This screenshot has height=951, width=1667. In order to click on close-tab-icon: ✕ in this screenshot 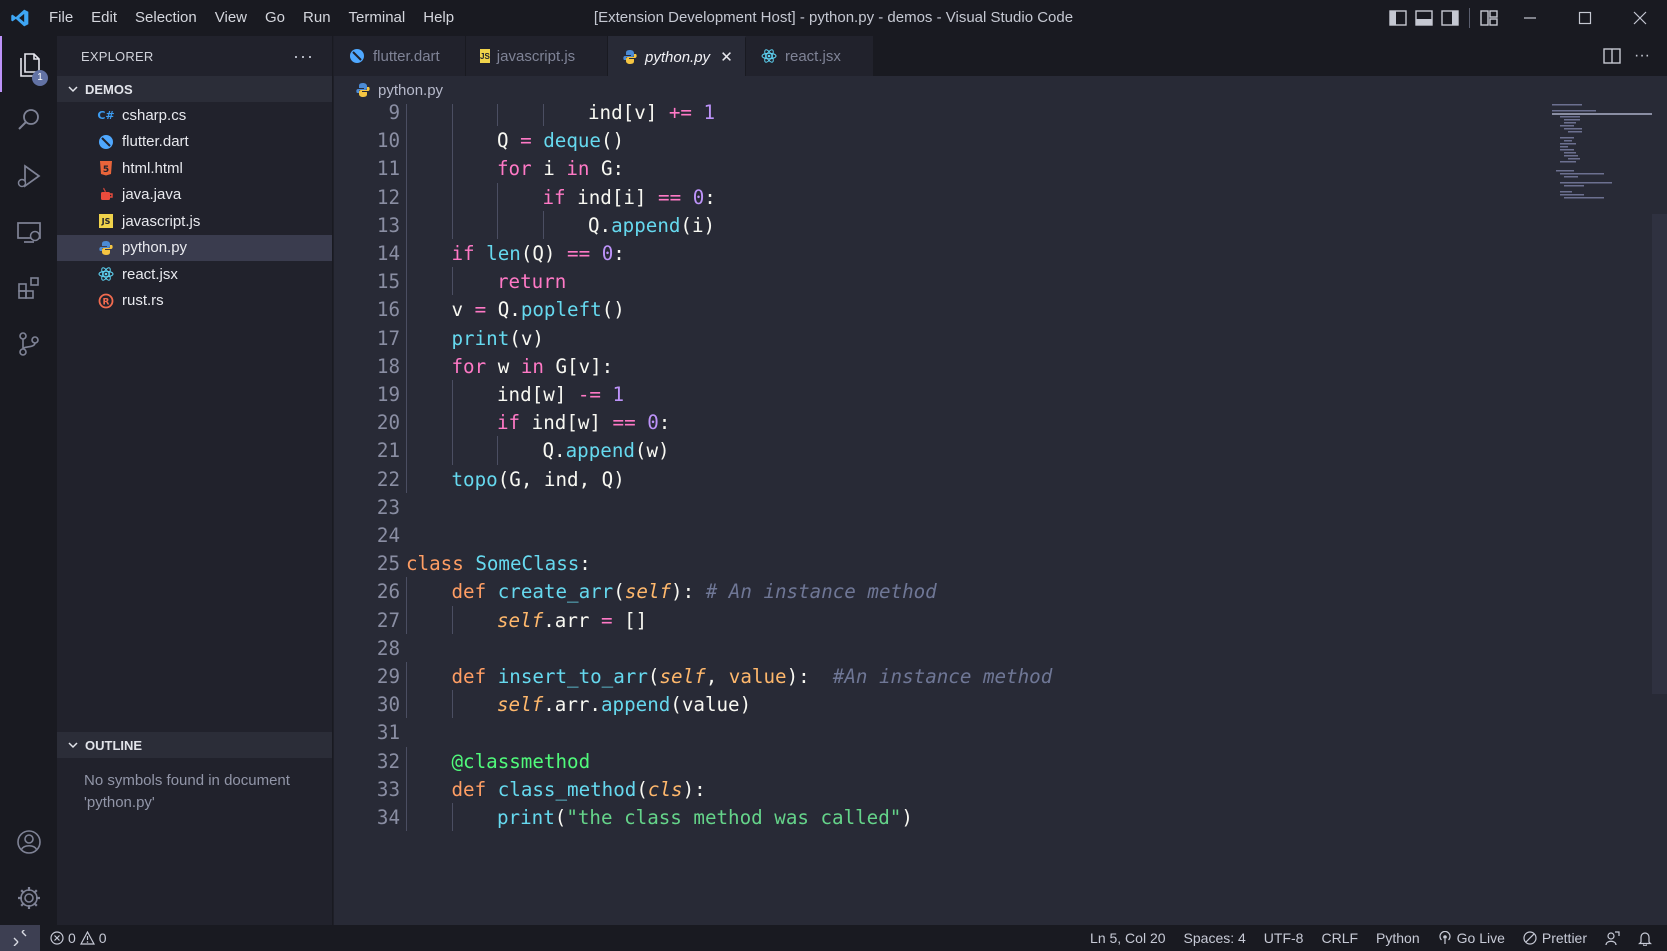, I will do `click(726, 57)`.